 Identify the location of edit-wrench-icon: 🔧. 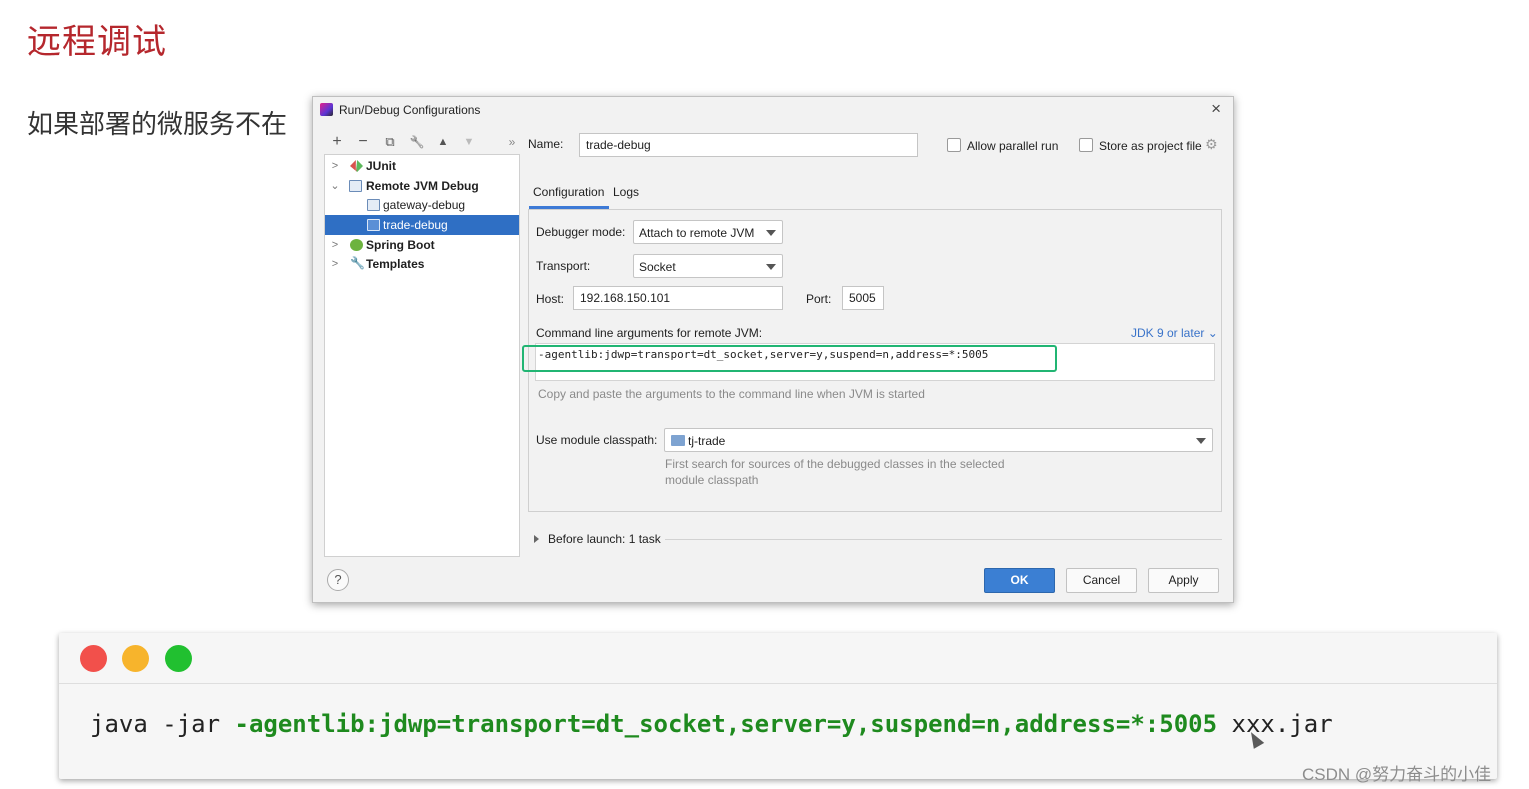
(417, 142).